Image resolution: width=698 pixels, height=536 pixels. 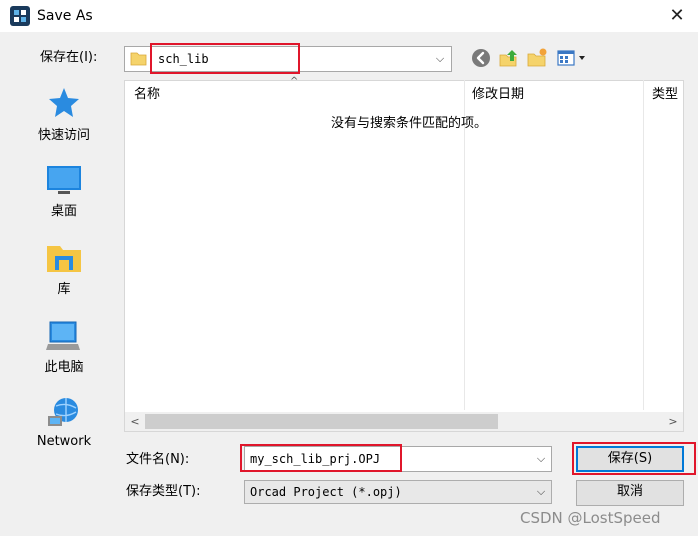 What do you see at coordinates (294, 81) in the screenshot?
I see `sort-arrow-icon: ^` at bounding box center [294, 81].